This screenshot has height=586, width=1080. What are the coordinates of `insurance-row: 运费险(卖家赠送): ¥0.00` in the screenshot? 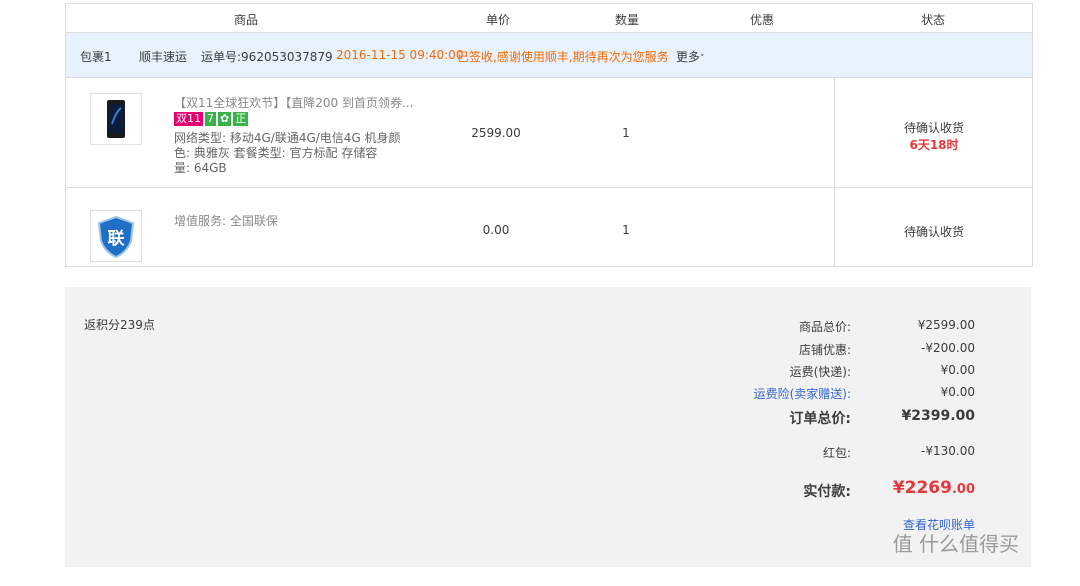 It's located at (855, 395).